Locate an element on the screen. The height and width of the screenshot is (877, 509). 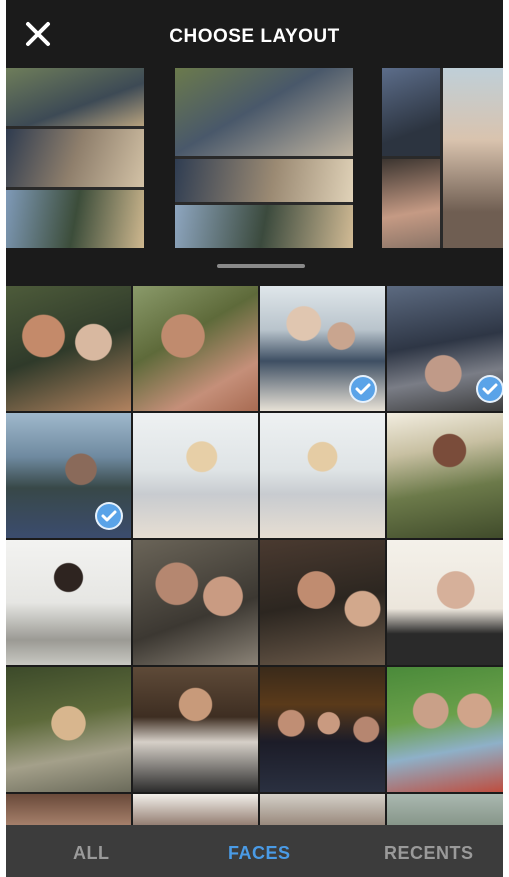
header: CHOOSE LAYOUT is located at coordinates (254, 32).